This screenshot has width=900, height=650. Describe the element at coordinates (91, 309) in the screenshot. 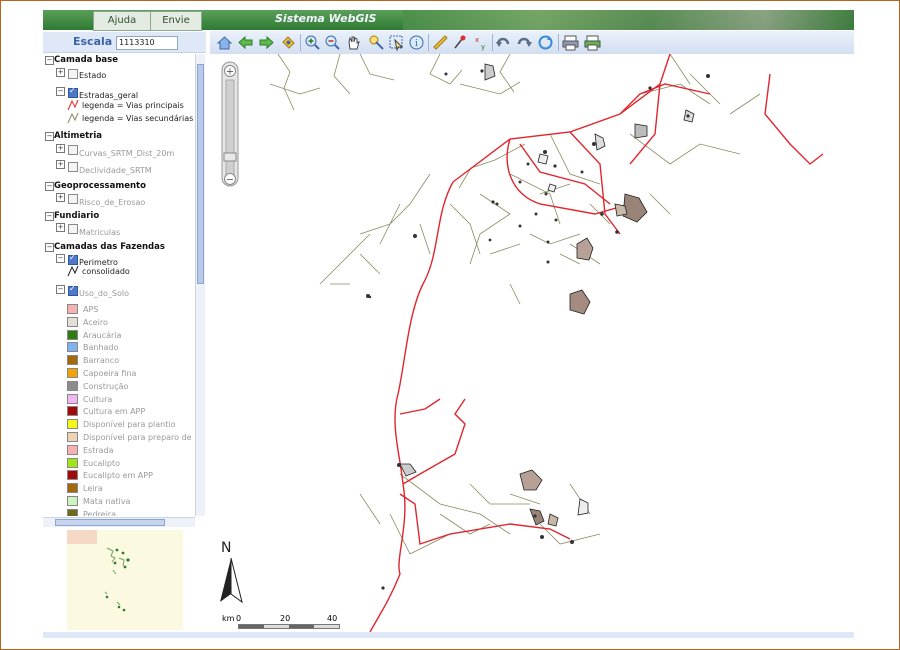

I see `legend-label: APS` at that location.